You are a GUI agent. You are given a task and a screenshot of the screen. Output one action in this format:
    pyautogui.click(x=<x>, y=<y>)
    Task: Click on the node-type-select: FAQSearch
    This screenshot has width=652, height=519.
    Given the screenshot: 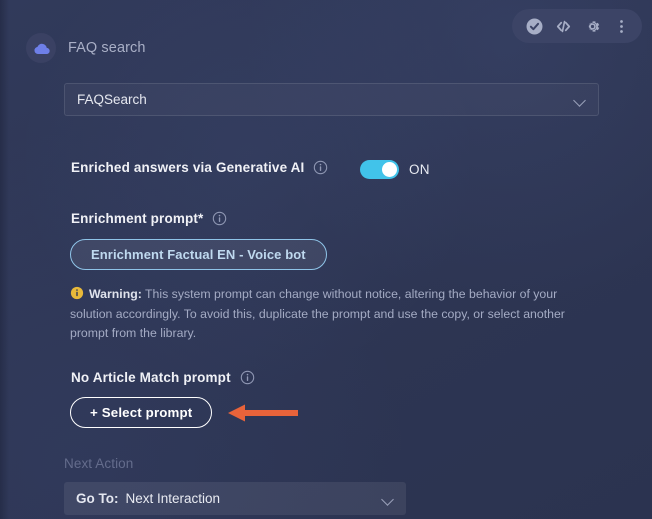 What is the action you would take?
    pyautogui.click(x=331, y=99)
    